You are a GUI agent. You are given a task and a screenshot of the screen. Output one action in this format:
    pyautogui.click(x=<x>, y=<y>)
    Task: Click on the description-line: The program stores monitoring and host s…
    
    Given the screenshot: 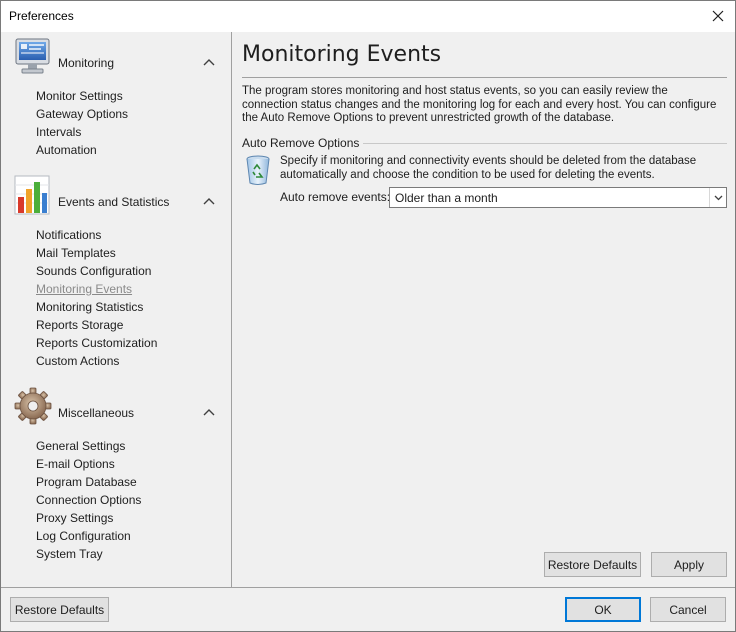 What is the action you would take?
    pyautogui.click(x=455, y=91)
    